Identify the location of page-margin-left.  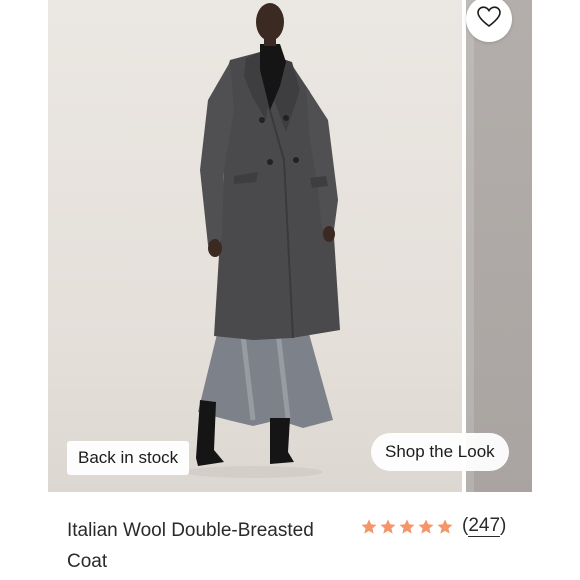
(24, 290).